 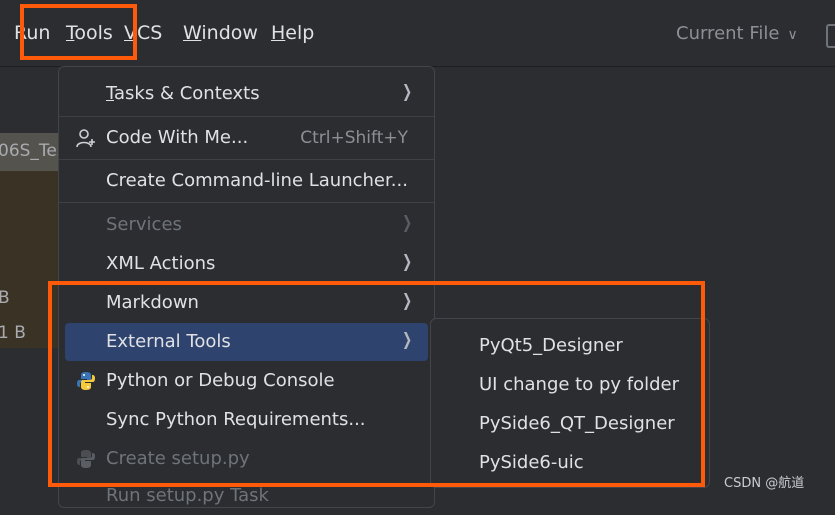 What do you see at coordinates (85, 138) in the screenshot?
I see `add-user-icon` at bounding box center [85, 138].